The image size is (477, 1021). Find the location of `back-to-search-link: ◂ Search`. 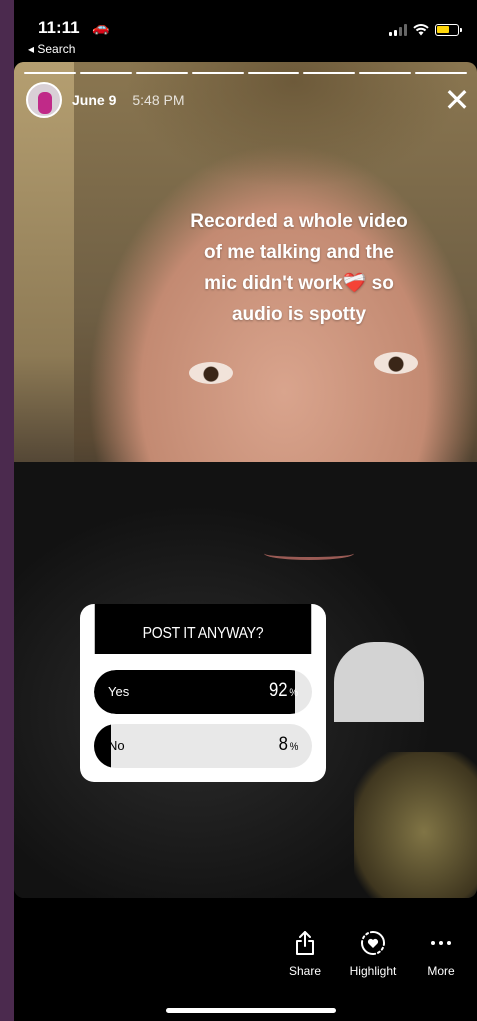

back-to-search-link: ◂ Search is located at coordinates (51, 49).